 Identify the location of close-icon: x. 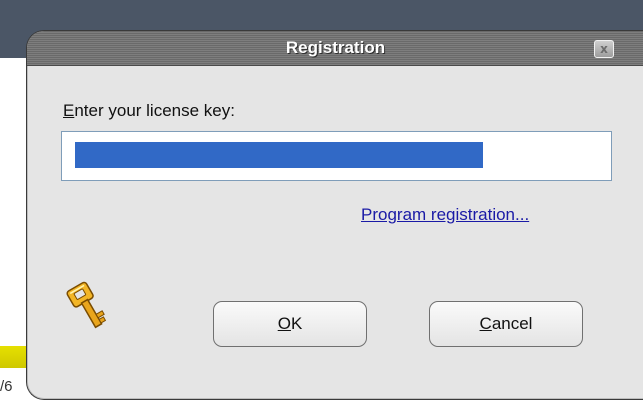
(604, 49).